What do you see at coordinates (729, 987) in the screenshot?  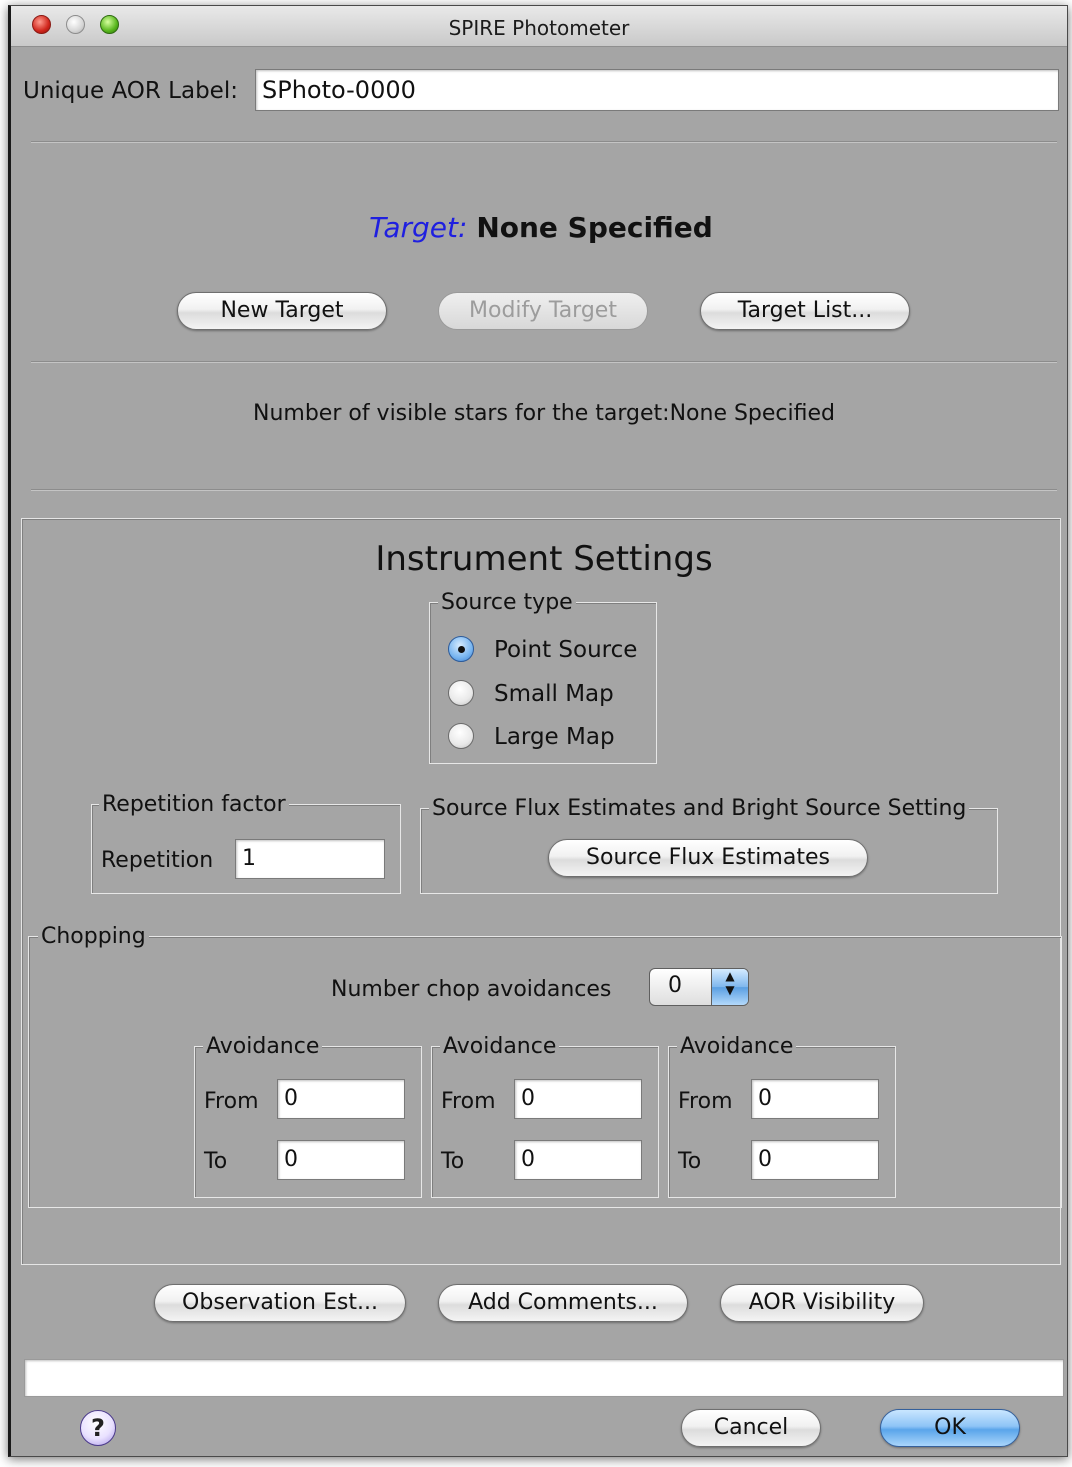 I see `stepper-arrows-icon: ▲ ▼` at bounding box center [729, 987].